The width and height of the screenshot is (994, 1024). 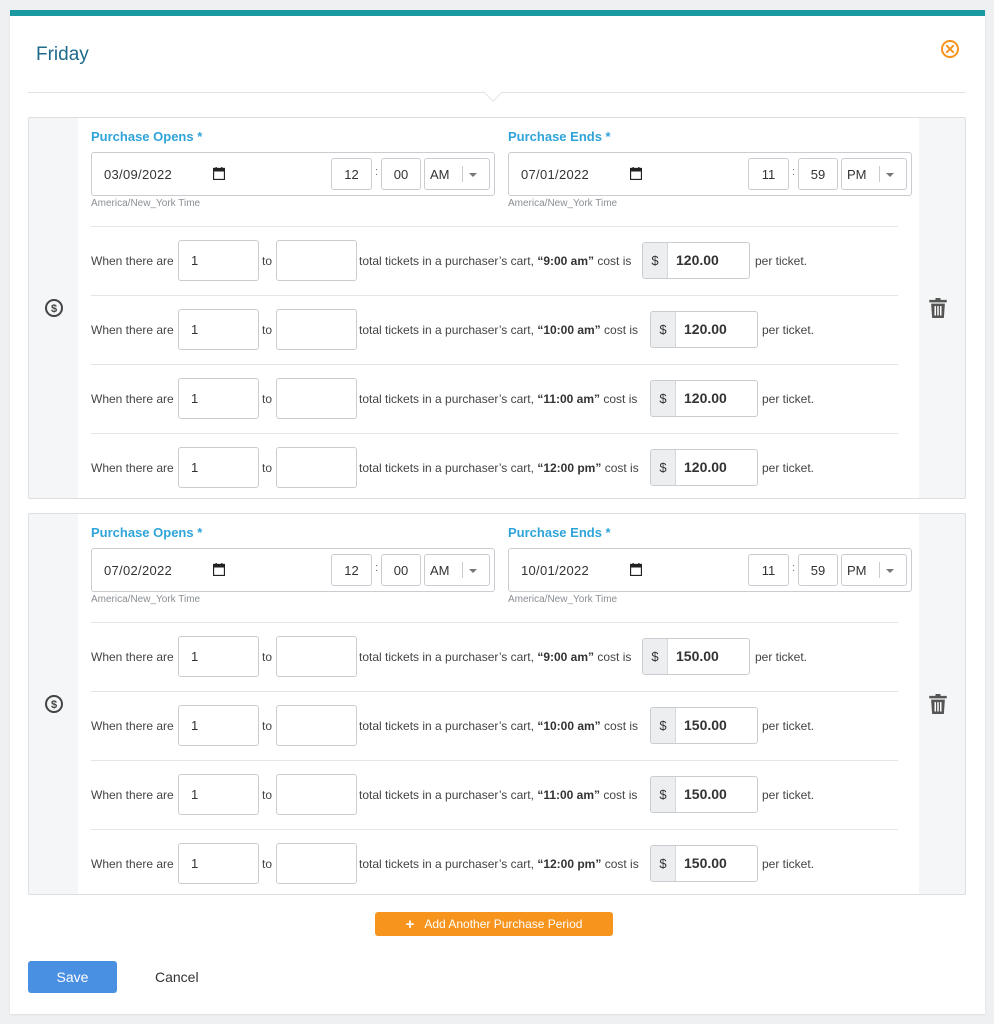 I want to click on date-input: 07/01/2022, so click(x=555, y=174).